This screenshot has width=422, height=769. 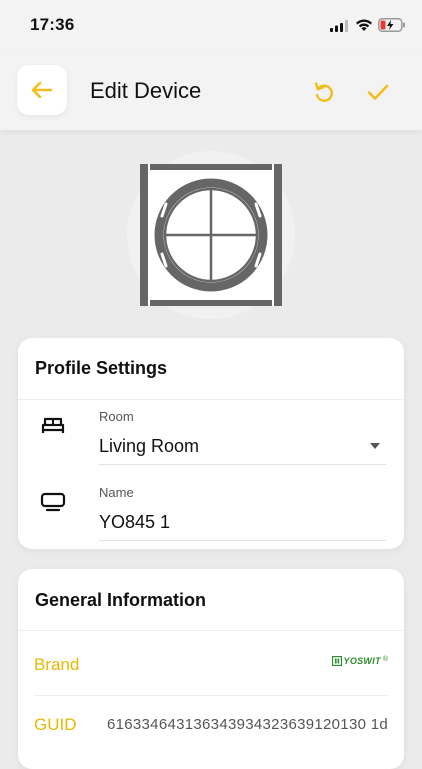 I want to click on name-label: Name, so click(x=116, y=492).